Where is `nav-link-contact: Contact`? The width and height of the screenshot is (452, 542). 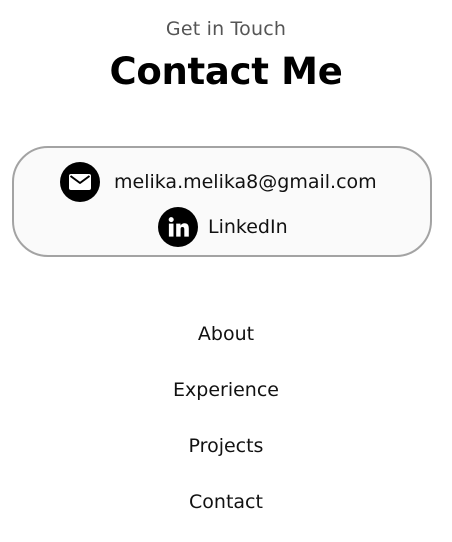 nav-link-contact: Contact is located at coordinates (226, 502).